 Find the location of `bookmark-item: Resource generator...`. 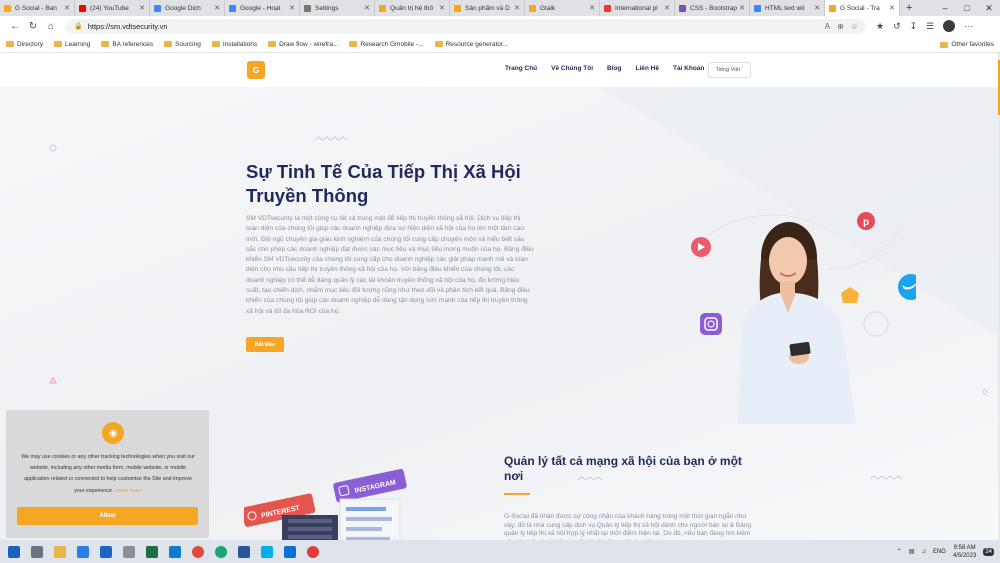

bookmark-item: Resource generator... is located at coordinates (471, 44).